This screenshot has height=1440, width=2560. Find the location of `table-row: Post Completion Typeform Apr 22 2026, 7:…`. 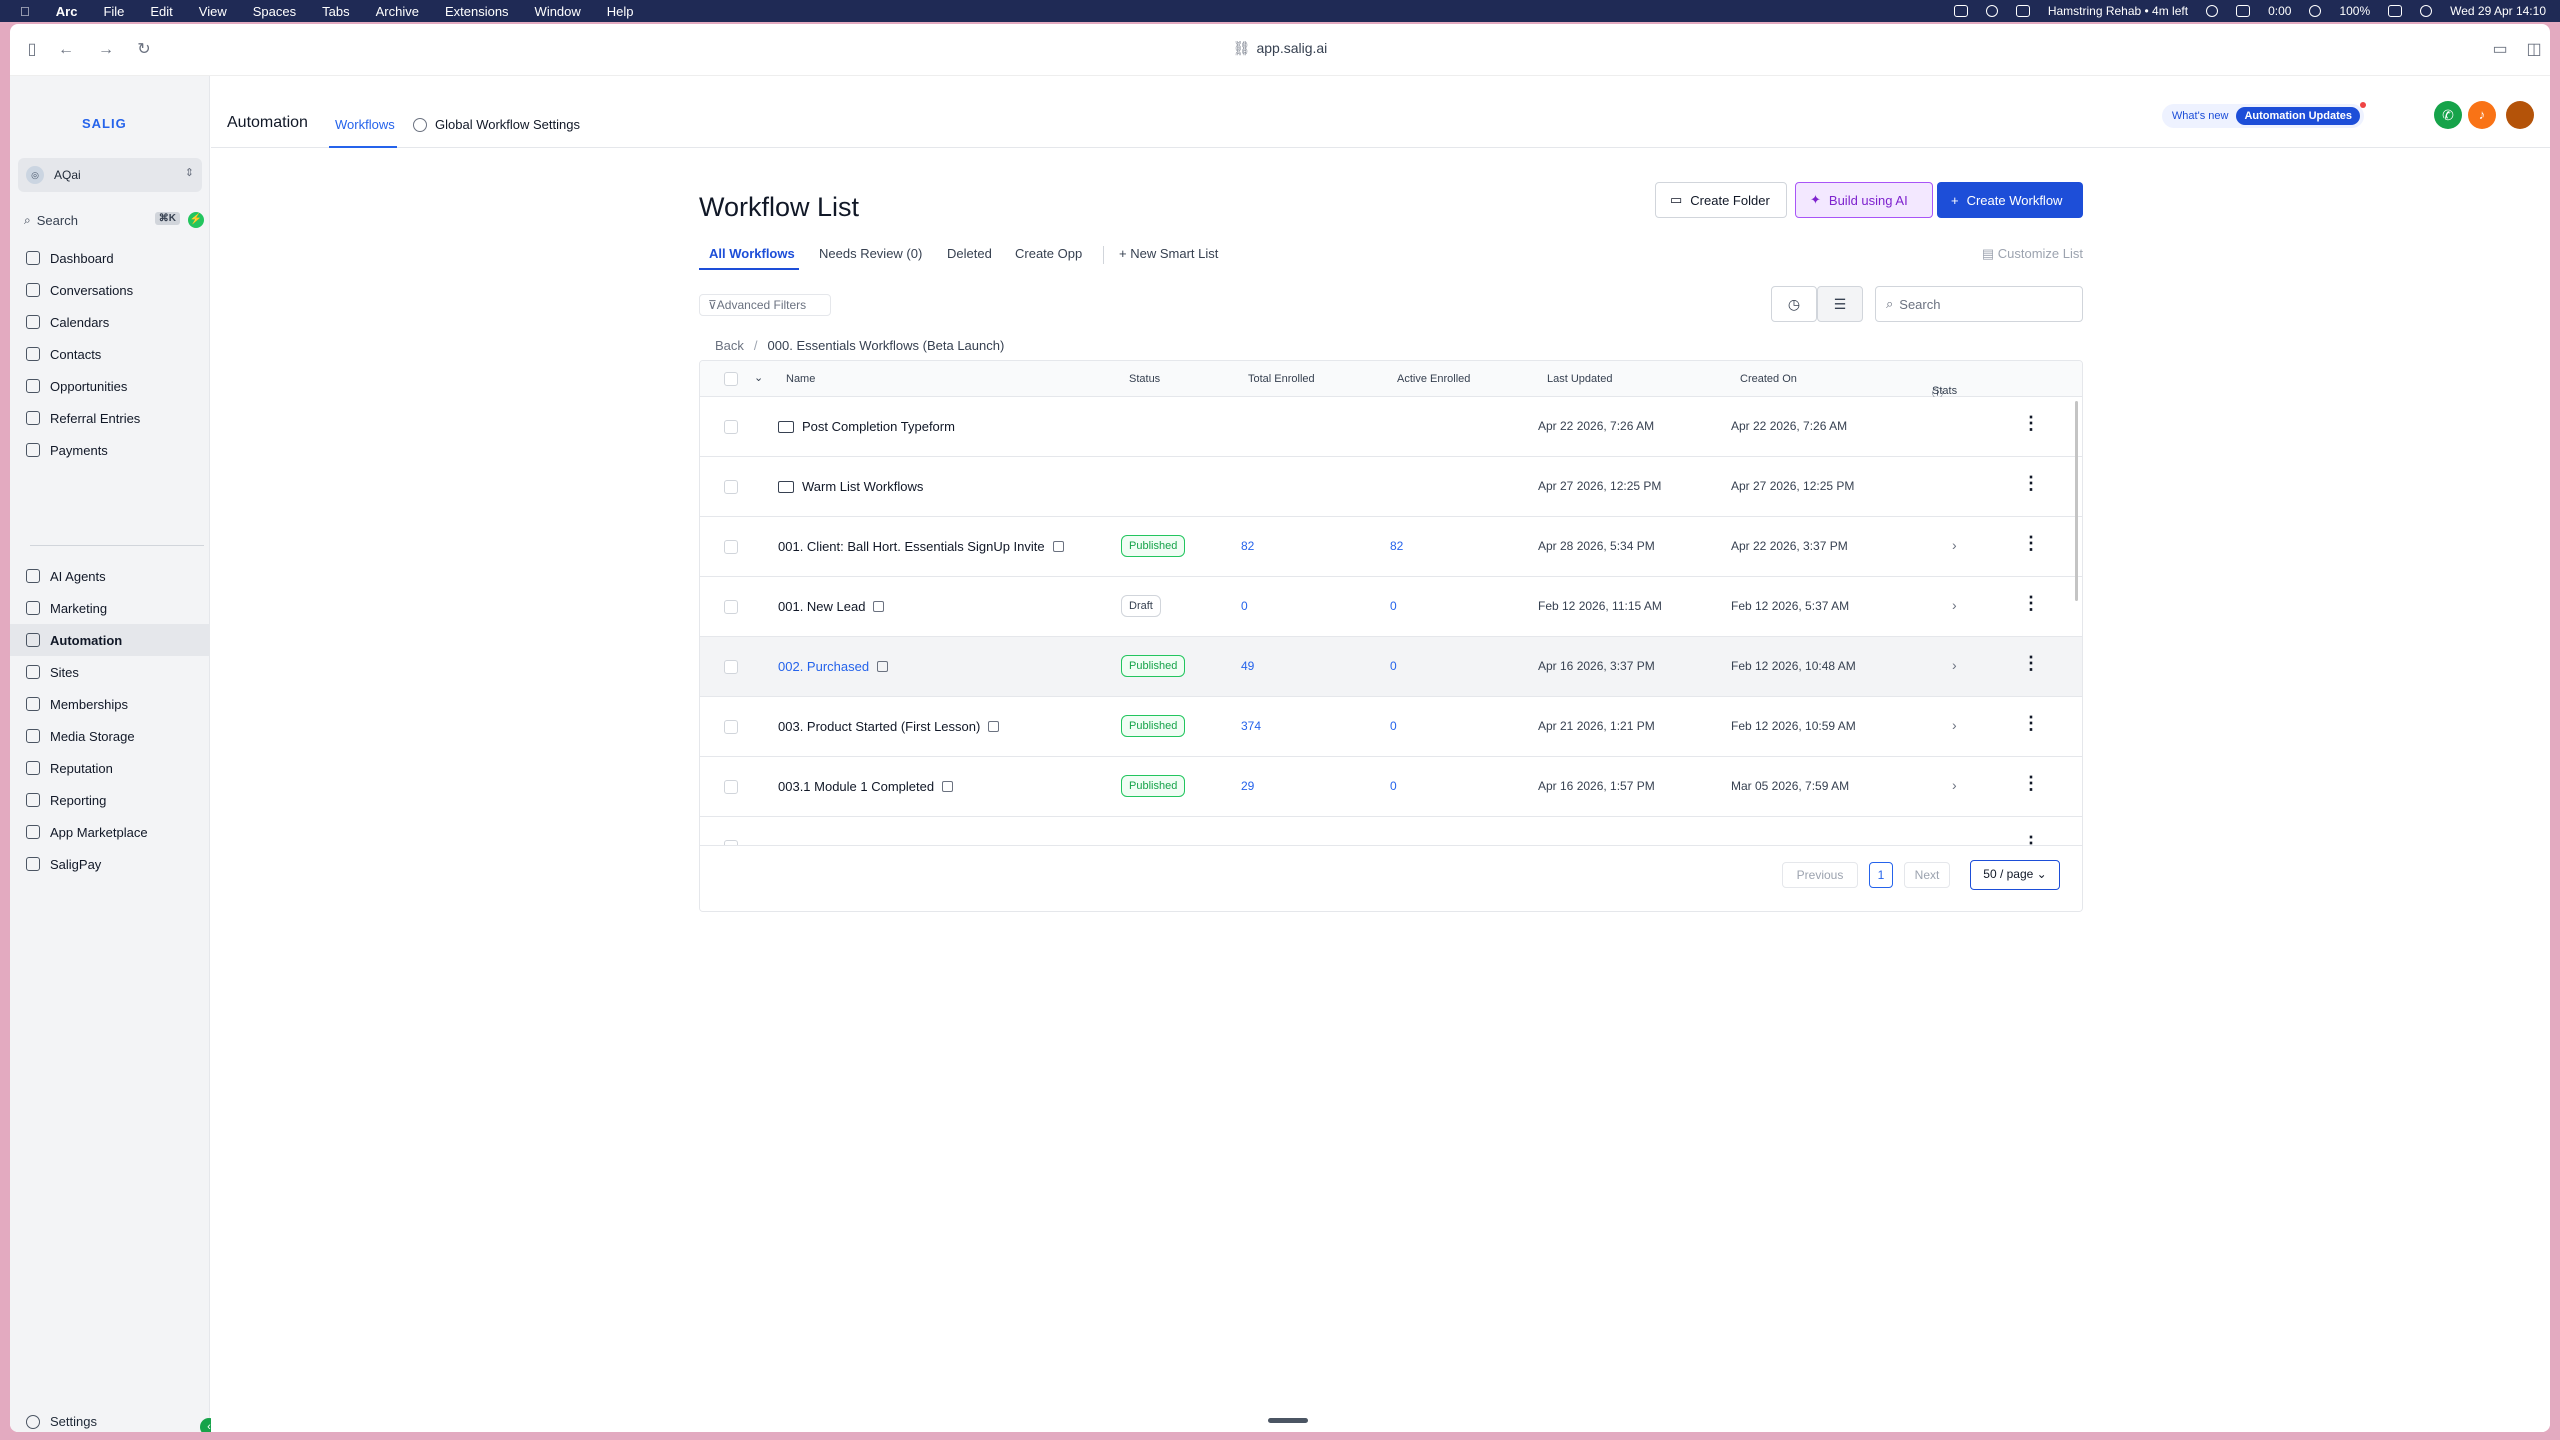

table-row: Post Completion Typeform Apr 22 2026, 7:… is located at coordinates (1391, 427).